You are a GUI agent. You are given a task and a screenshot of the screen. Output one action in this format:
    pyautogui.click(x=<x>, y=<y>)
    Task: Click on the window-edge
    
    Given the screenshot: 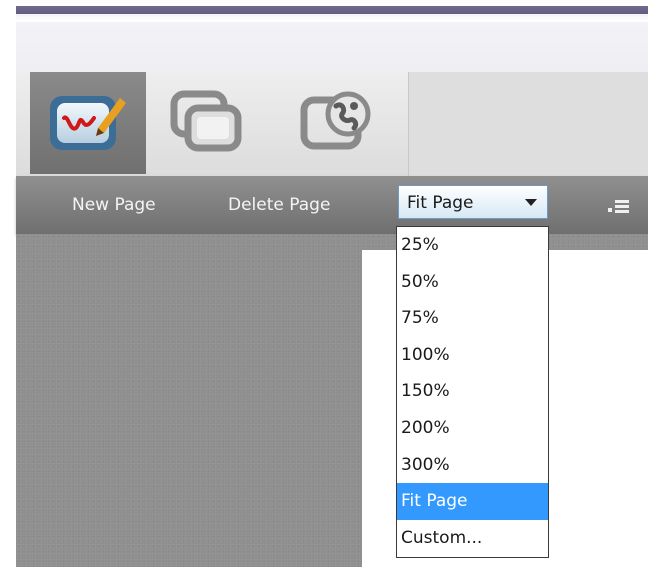 What is the action you would take?
    pyautogui.click(x=8, y=283)
    